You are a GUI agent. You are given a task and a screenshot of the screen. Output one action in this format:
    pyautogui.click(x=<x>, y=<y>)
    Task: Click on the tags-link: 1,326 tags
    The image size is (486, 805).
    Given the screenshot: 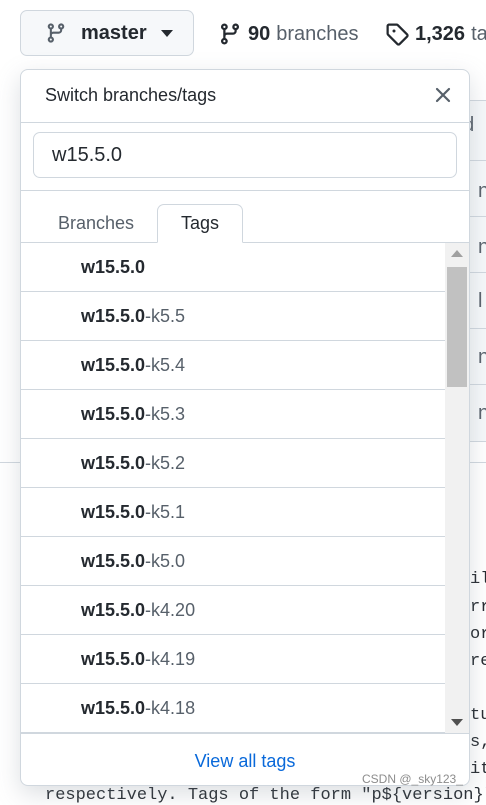 What is the action you would take?
    pyautogui.click(x=435, y=34)
    